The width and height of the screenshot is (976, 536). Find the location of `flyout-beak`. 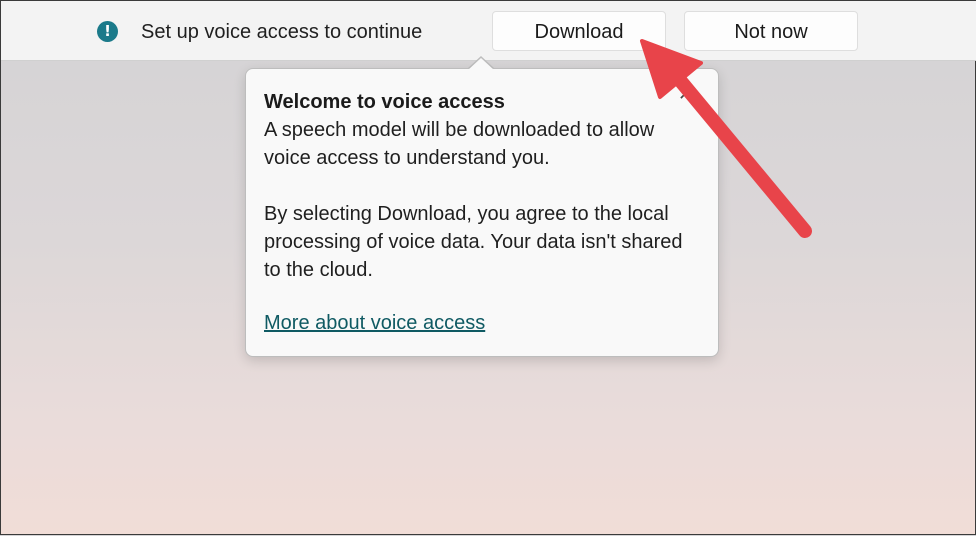

flyout-beak is located at coordinates (481, 64).